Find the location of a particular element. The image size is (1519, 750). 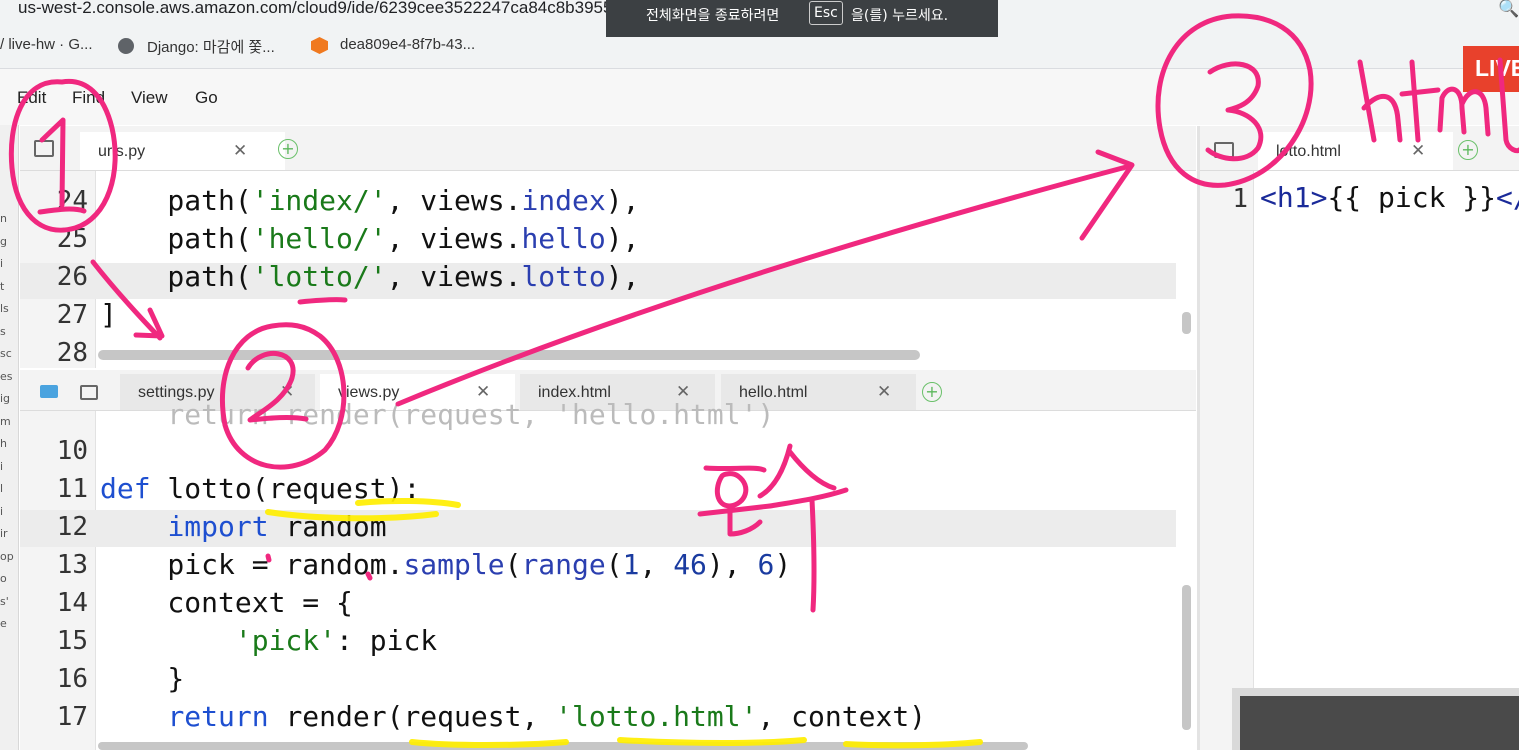

cube-icon is located at coordinates (319, 45).